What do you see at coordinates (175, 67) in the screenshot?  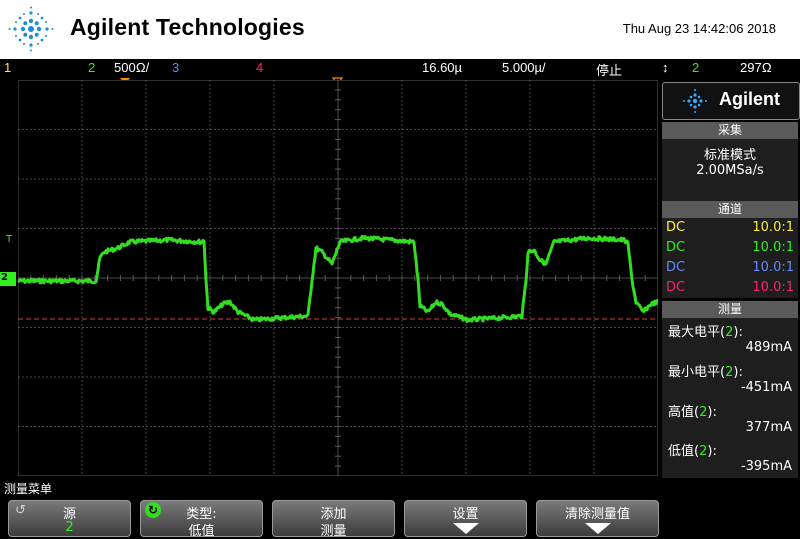 I see `channel-3-indicator: 3` at bounding box center [175, 67].